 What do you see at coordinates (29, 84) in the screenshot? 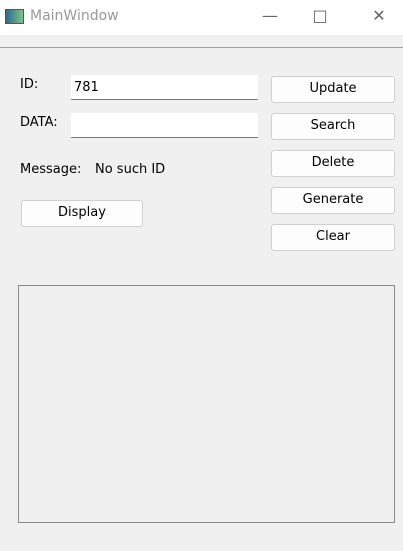
I see `id-label: ID:` at bounding box center [29, 84].